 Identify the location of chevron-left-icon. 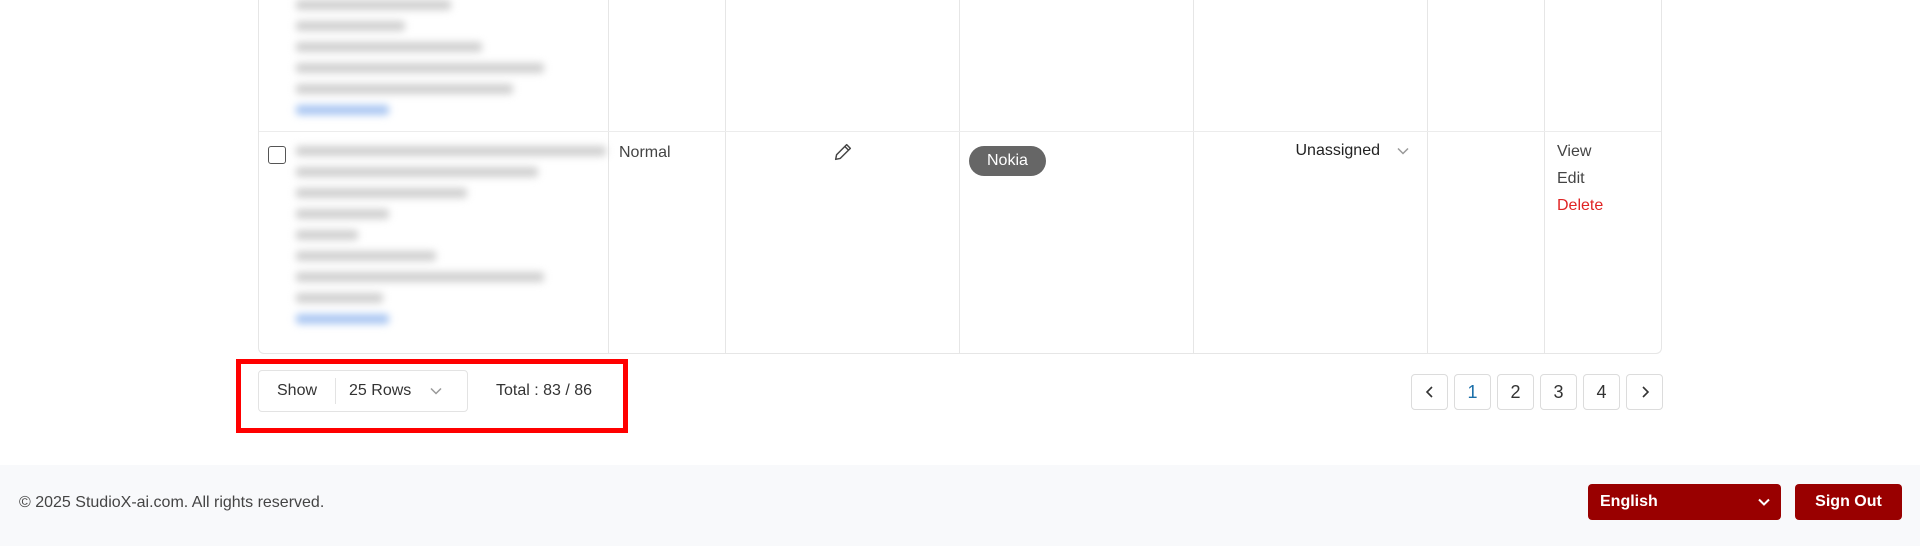
(1429, 392).